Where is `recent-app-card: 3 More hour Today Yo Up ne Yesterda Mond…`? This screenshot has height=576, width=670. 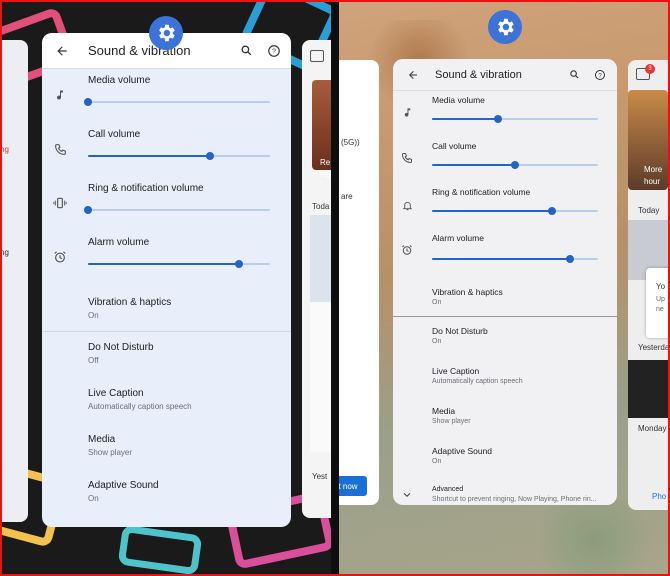 recent-app-card: 3 More hour Today Yo Up ne Yesterda Mond… is located at coordinates (649, 285).